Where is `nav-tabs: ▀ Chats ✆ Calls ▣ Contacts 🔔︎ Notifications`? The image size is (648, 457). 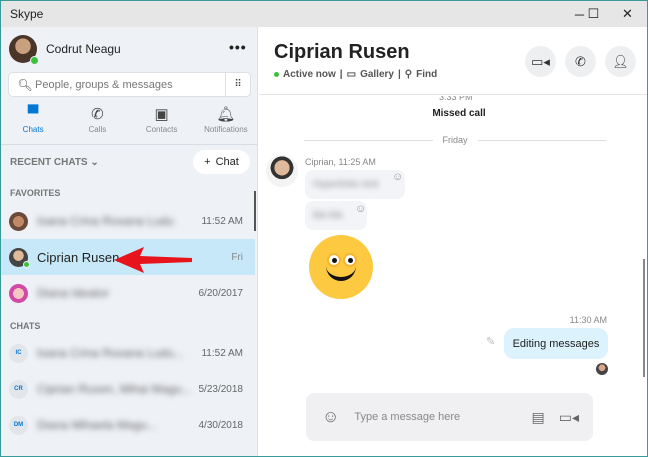 nav-tabs: ▀ Chats ✆ Calls ▣ Contacts 🔔︎ Notifications is located at coordinates (129, 125).